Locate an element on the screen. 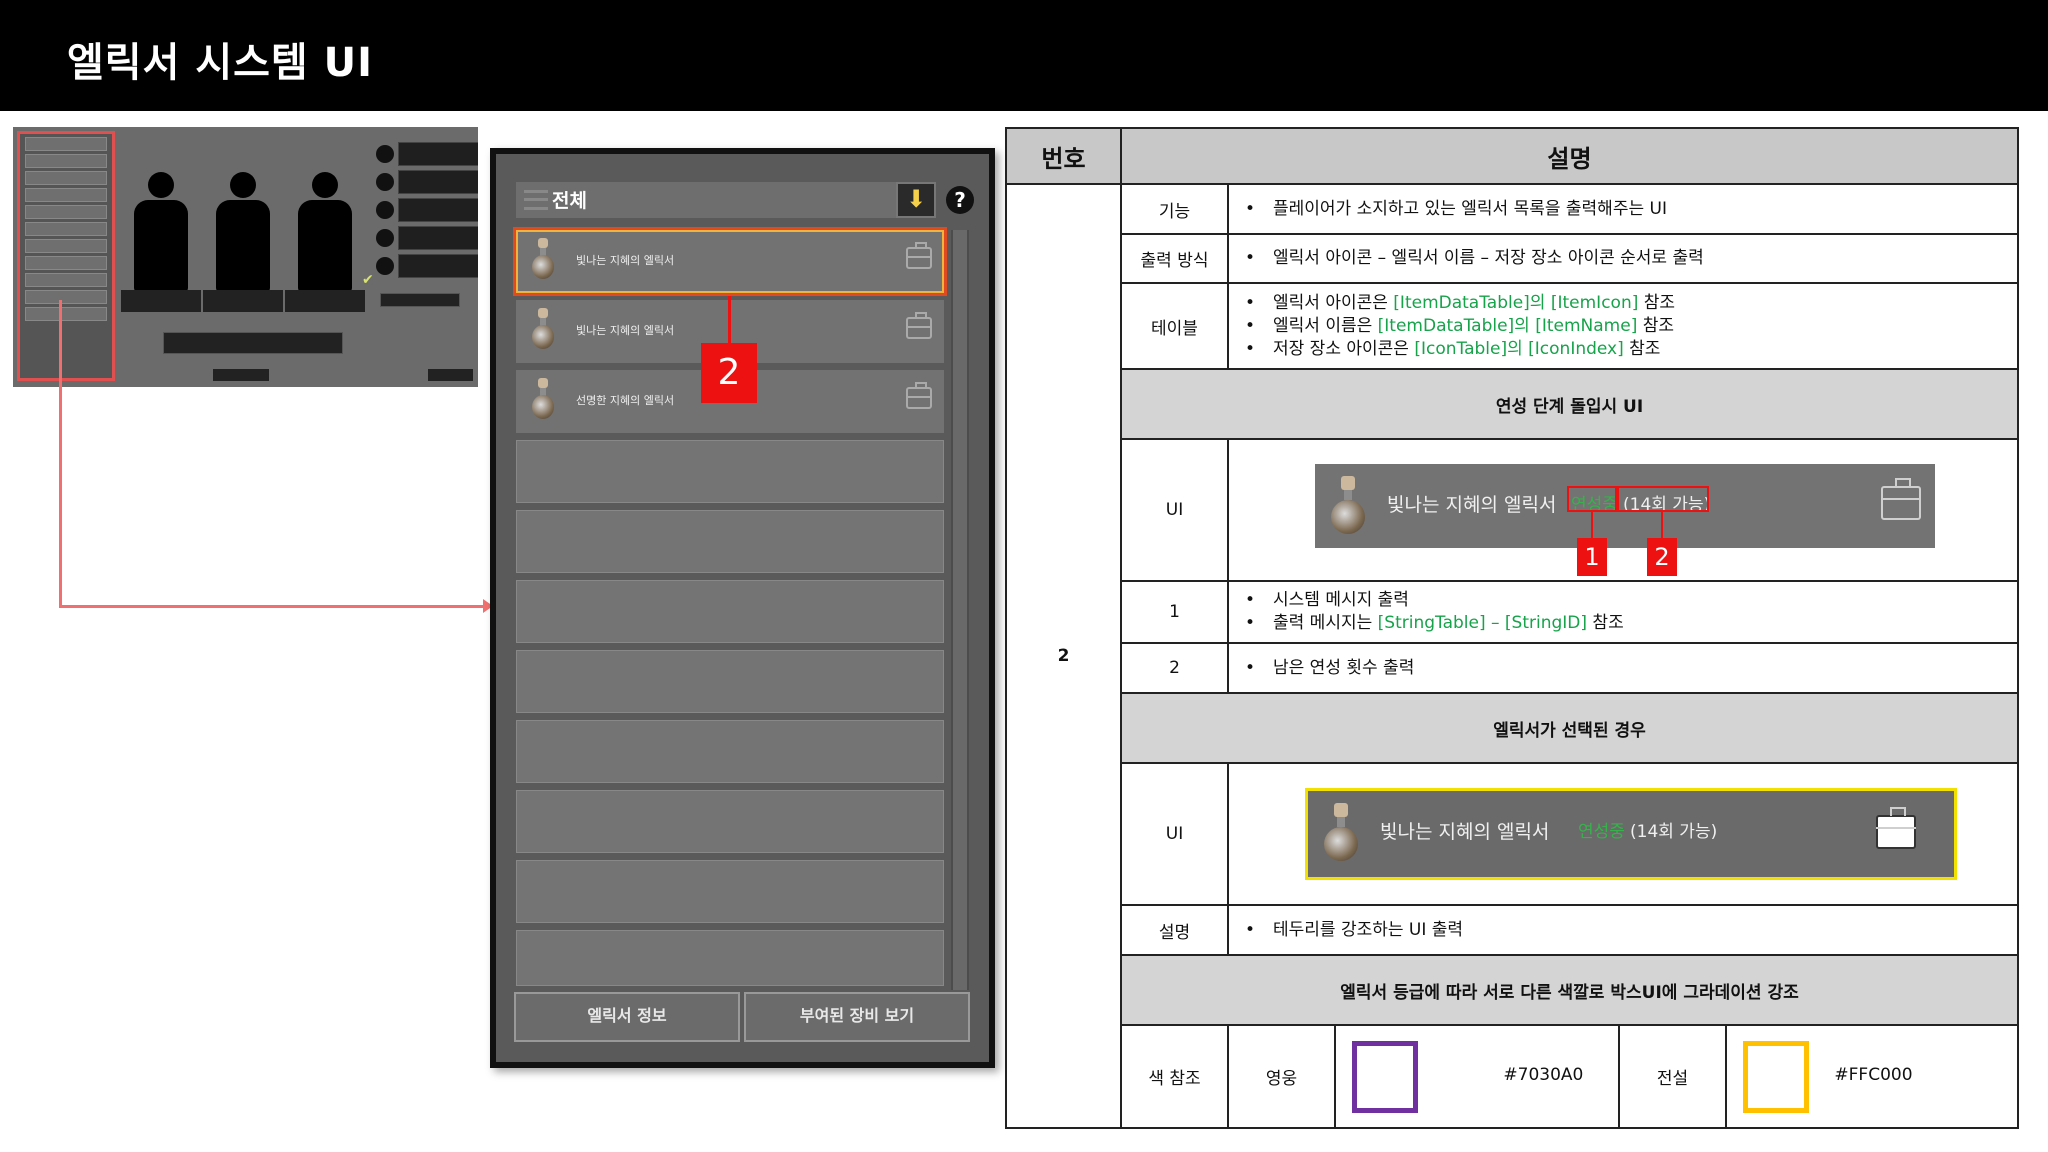 The image size is (2048, 1152). main-screen-thumbnail: ✔ is located at coordinates (245, 257).